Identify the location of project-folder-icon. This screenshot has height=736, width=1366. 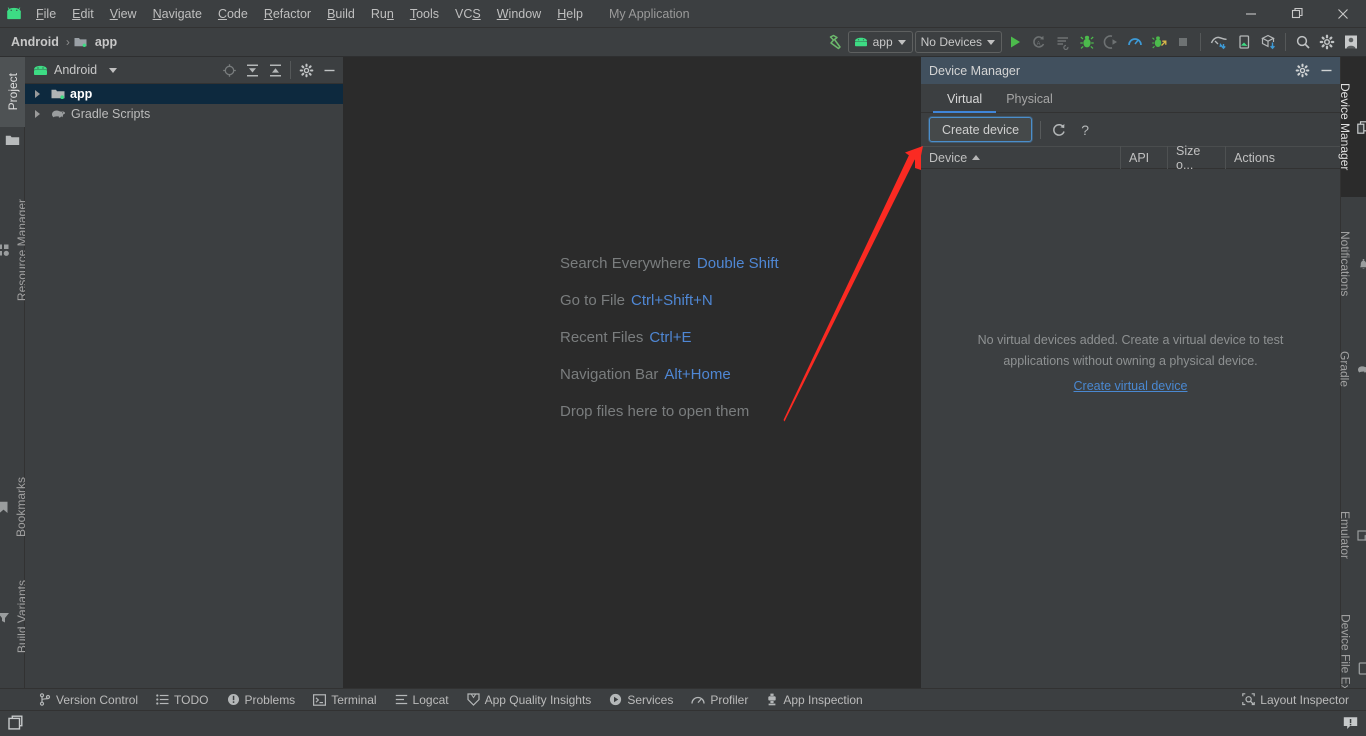
(12, 140).